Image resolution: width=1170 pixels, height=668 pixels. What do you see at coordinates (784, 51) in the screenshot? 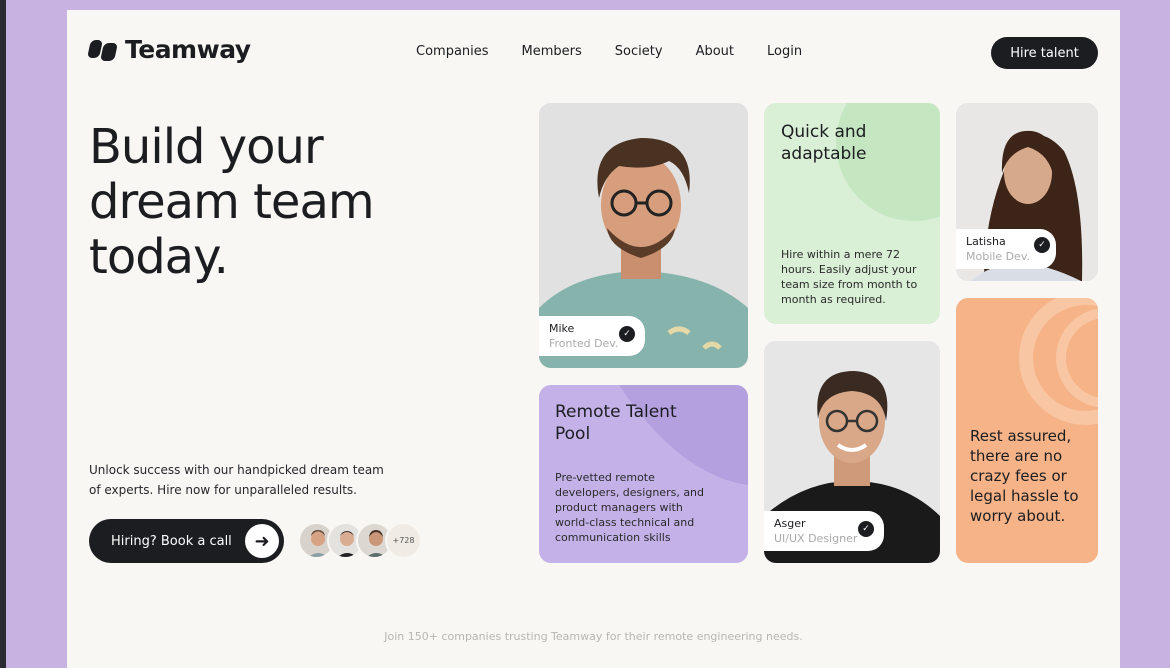
I see `nav-item-login: Login` at bounding box center [784, 51].